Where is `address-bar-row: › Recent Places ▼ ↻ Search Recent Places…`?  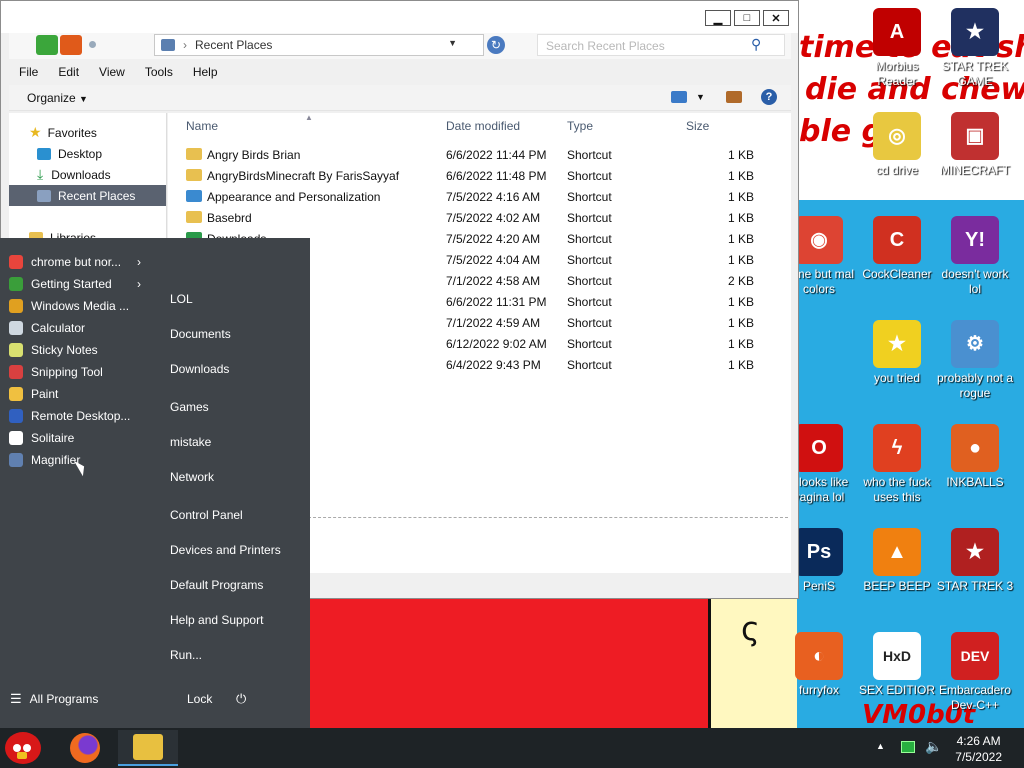
address-bar-row: › Recent Places ▼ ↻ Search Recent Places… is located at coordinates (400, 46).